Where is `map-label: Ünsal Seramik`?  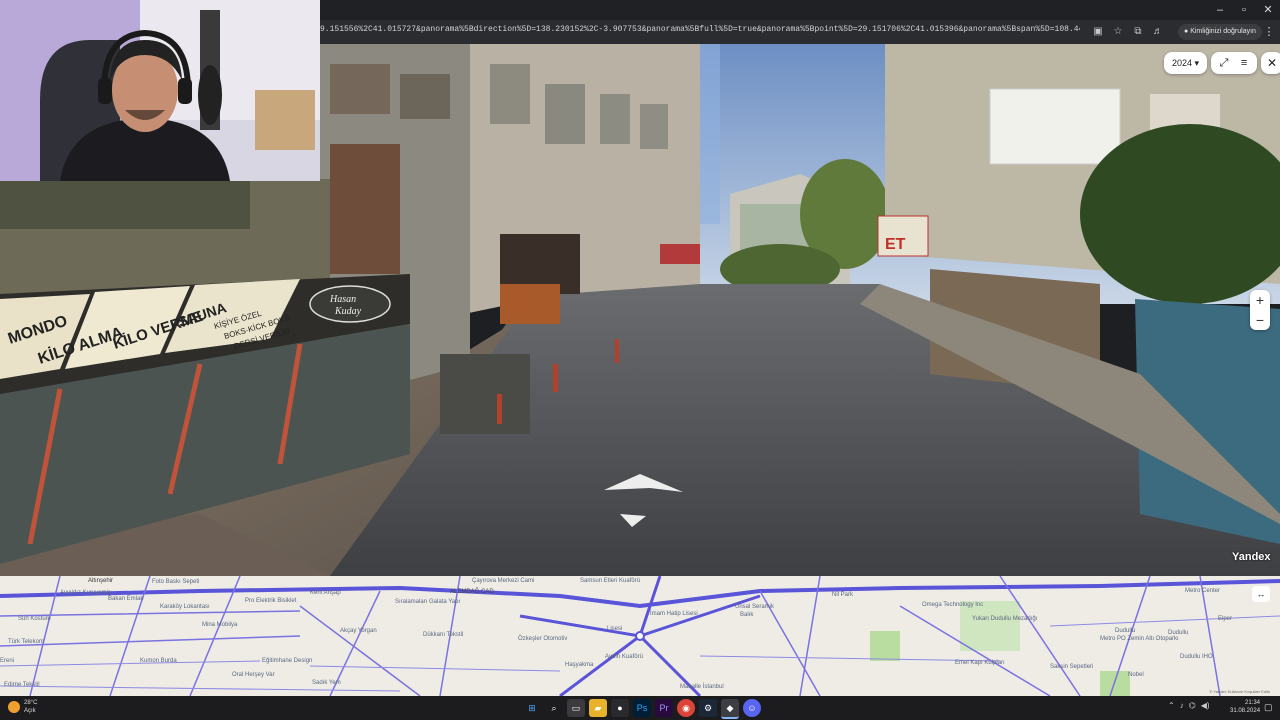 map-label: Ünsal Seramik is located at coordinates (755, 607).